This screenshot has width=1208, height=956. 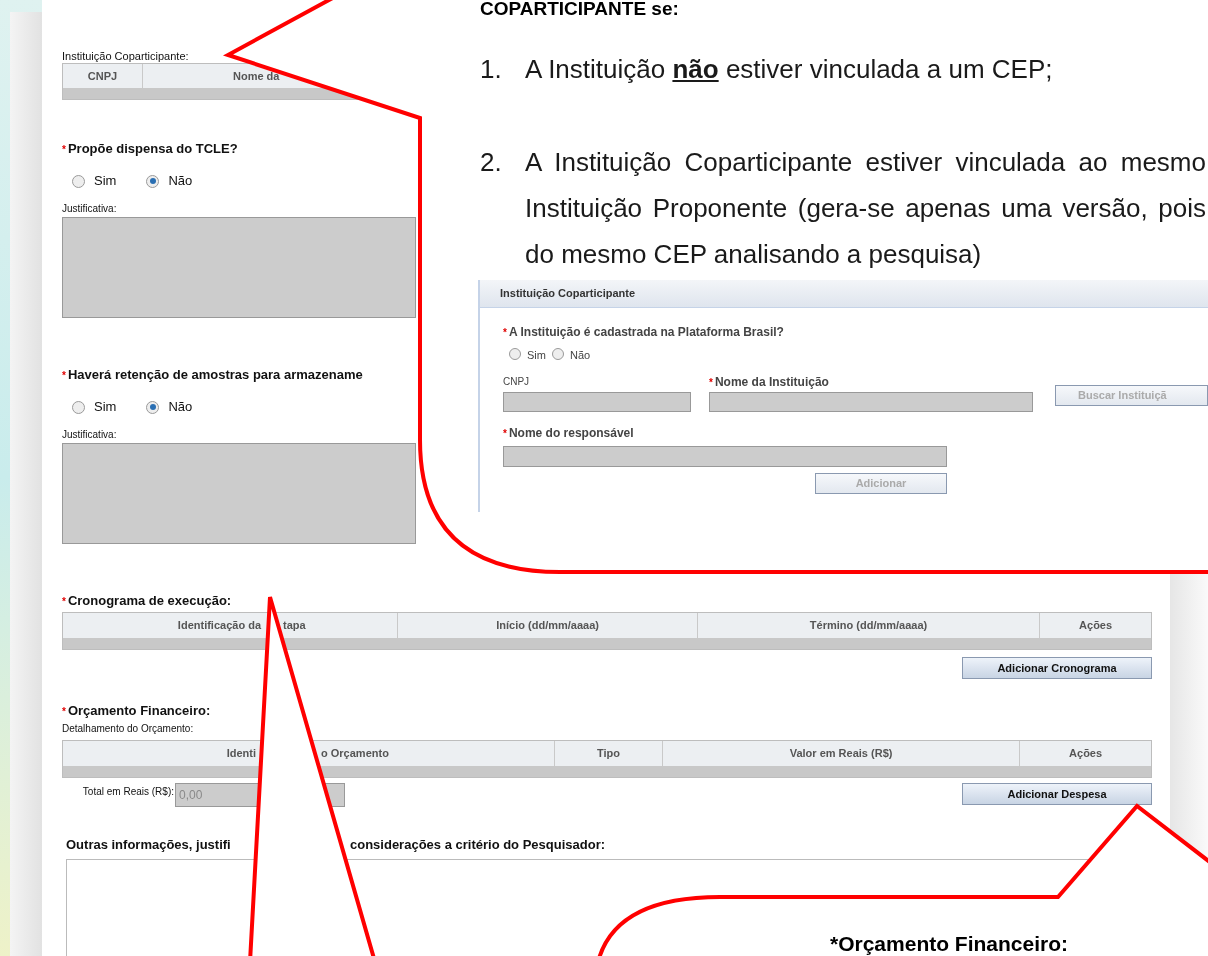 I want to click on field-label: Propõe dispensa do TCLE?, so click(x=152, y=149).